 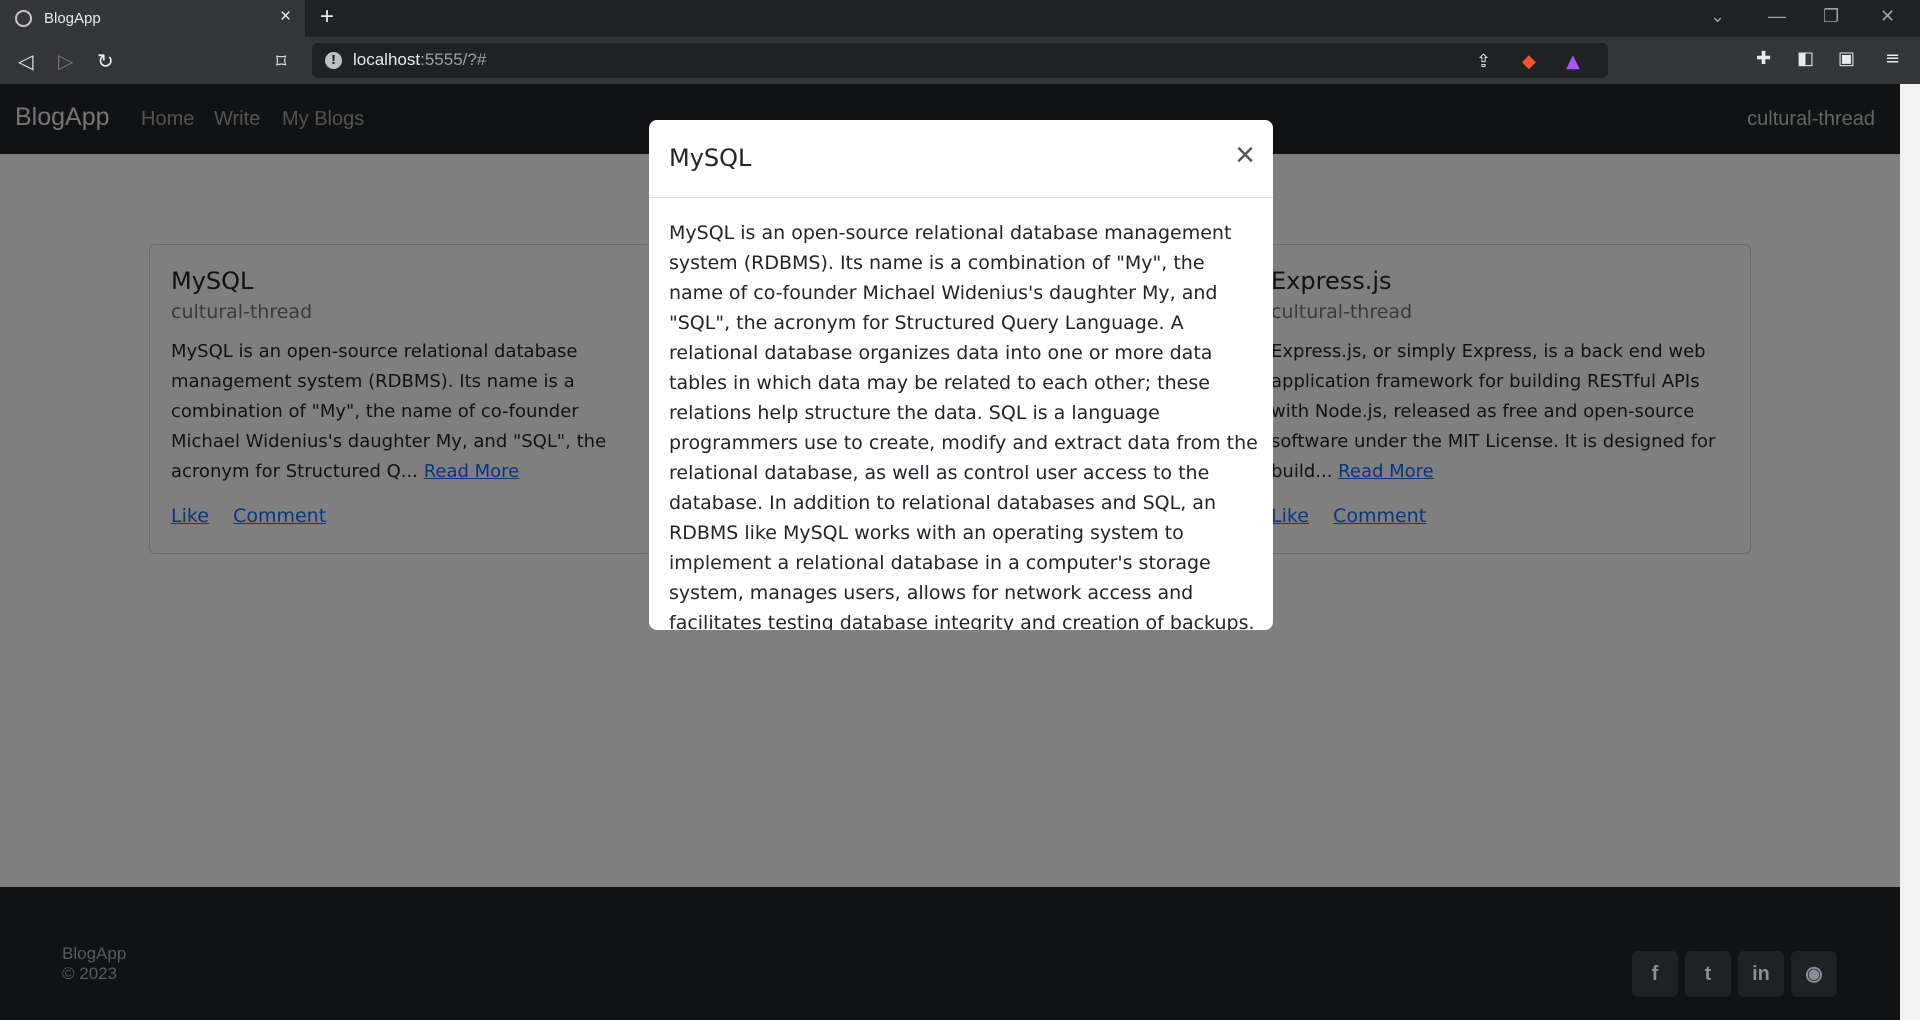 I want to click on reload-icon: ↻, so click(x=105, y=61).